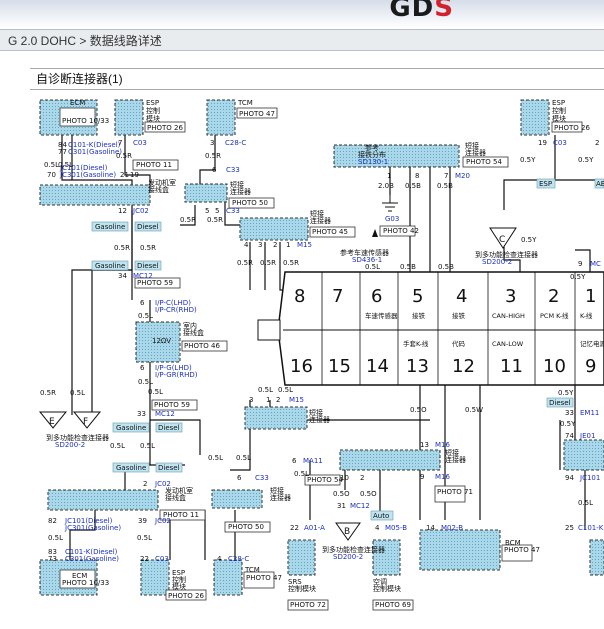 This screenshot has height=629, width=604. Describe the element at coordinates (257, 114) in the screenshot. I see `tcm-top-photo: PHOTO 47` at that location.